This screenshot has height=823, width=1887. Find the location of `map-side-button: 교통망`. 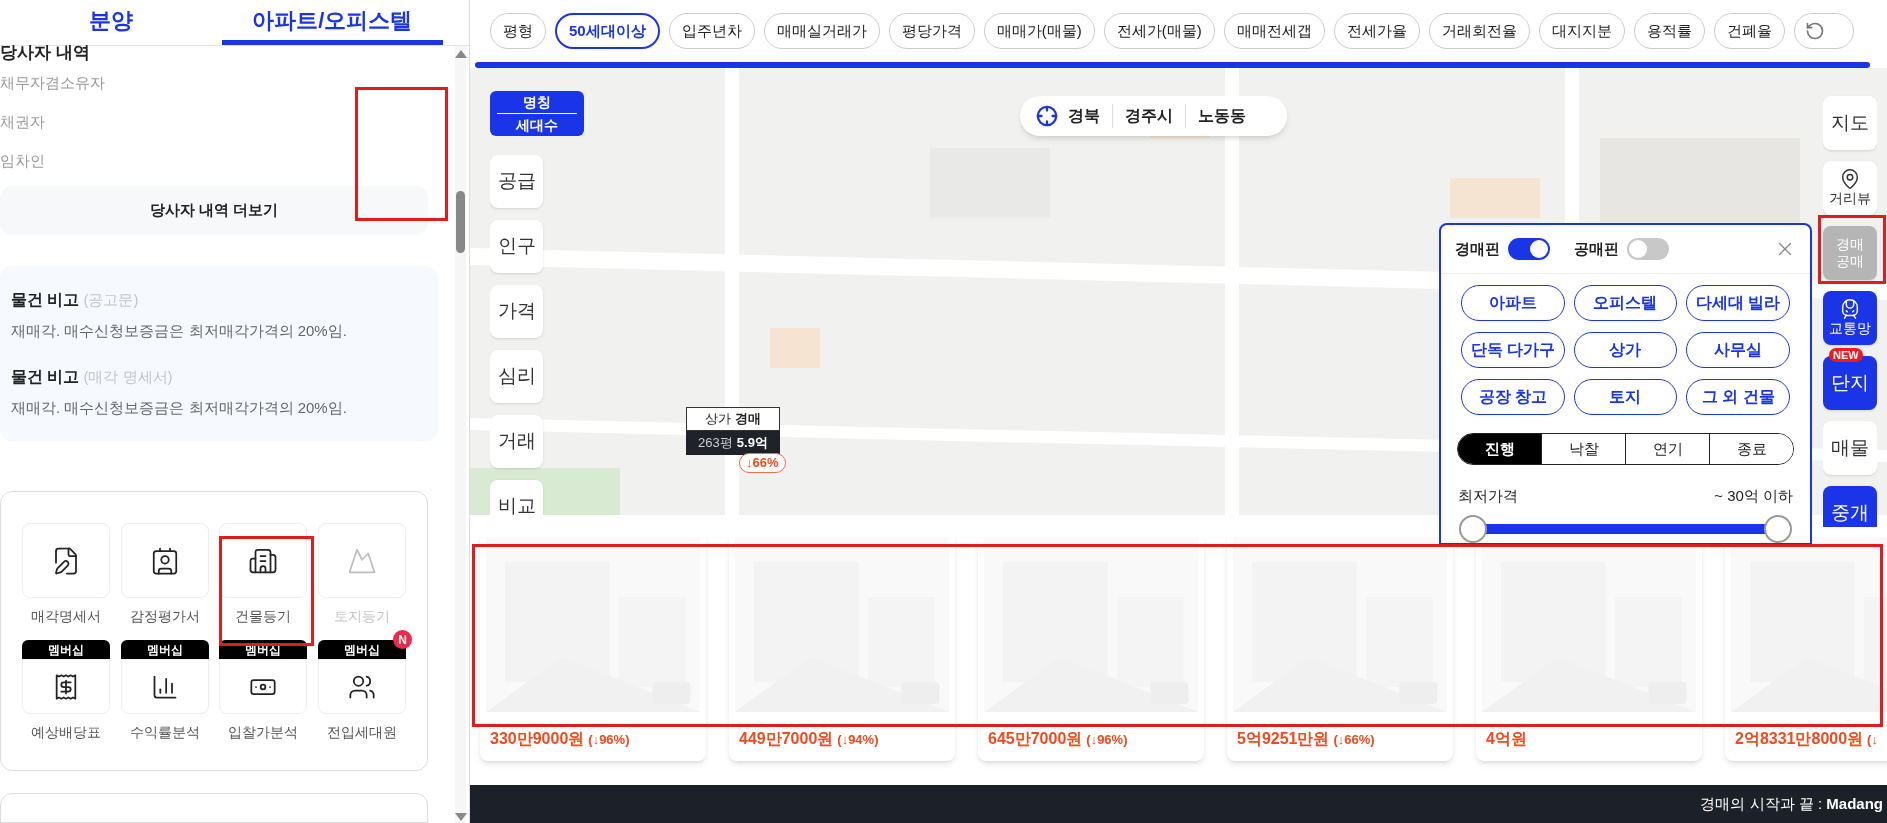

map-side-button: 교통망 is located at coordinates (1850, 318).